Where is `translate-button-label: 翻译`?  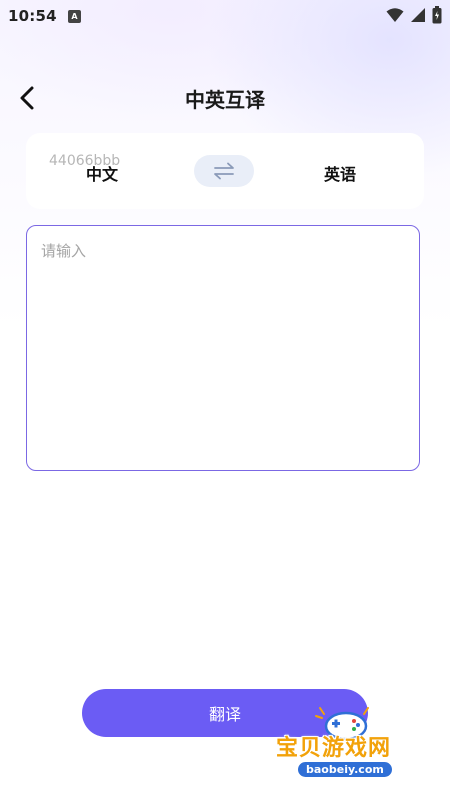 translate-button-label: 翻译 is located at coordinates (224, 714).